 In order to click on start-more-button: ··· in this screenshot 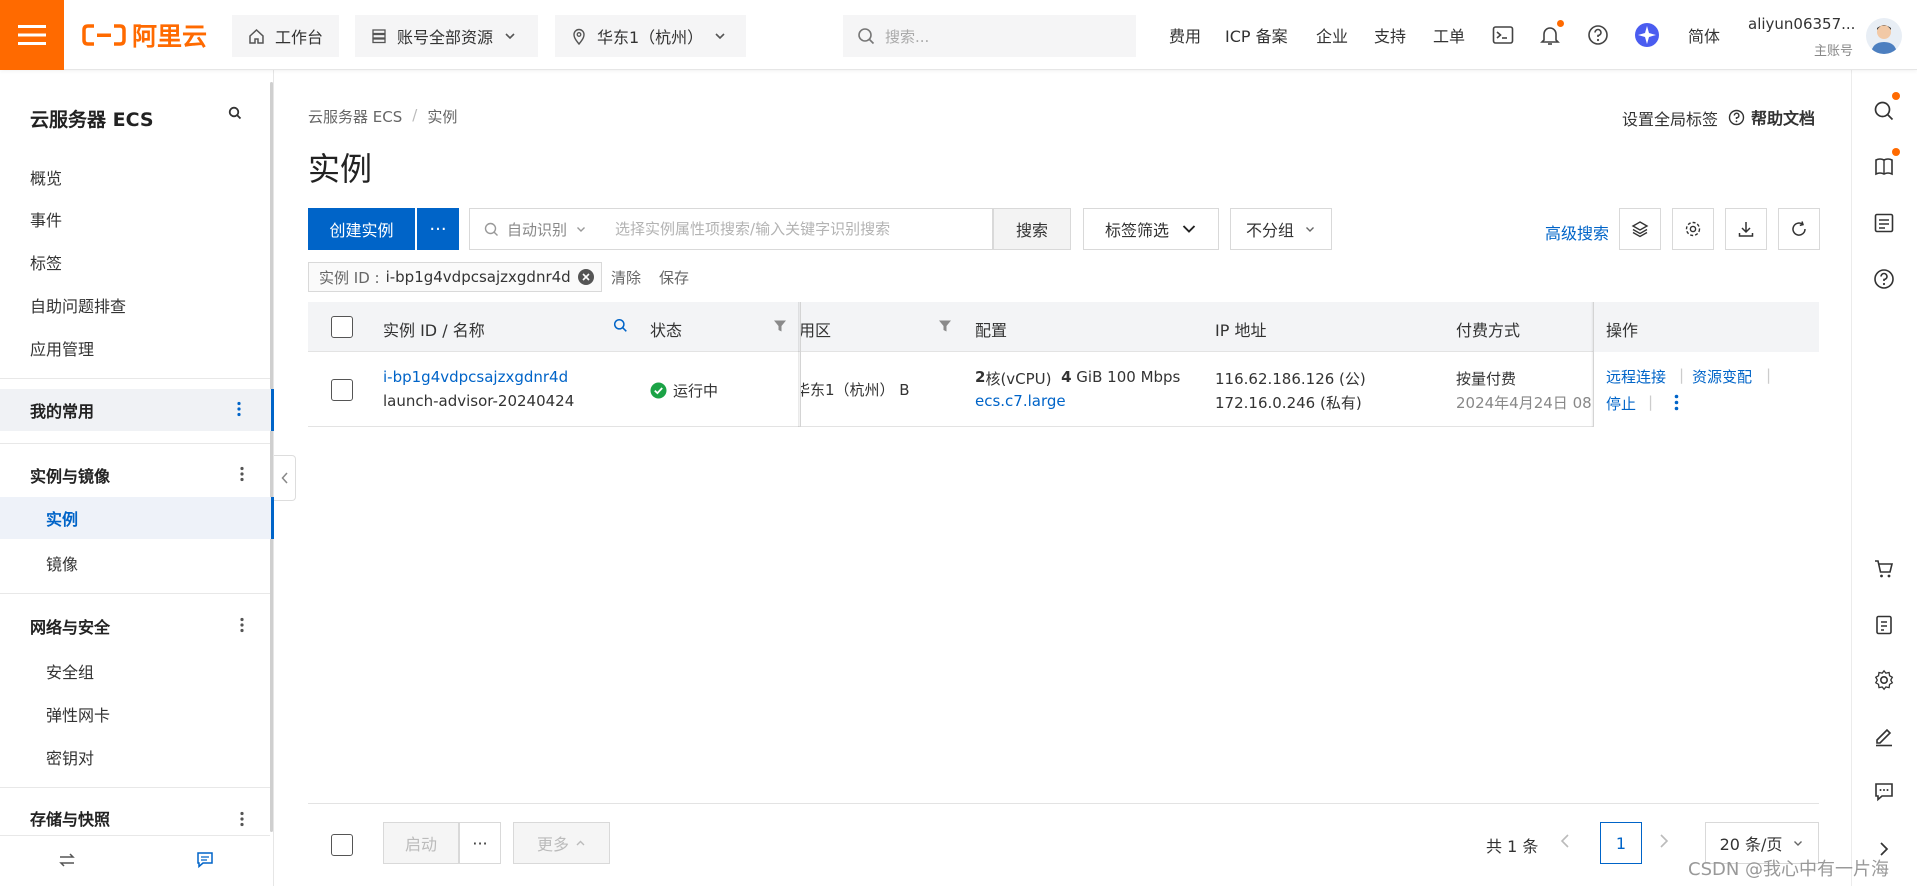, I will do `click(480, 843)`.